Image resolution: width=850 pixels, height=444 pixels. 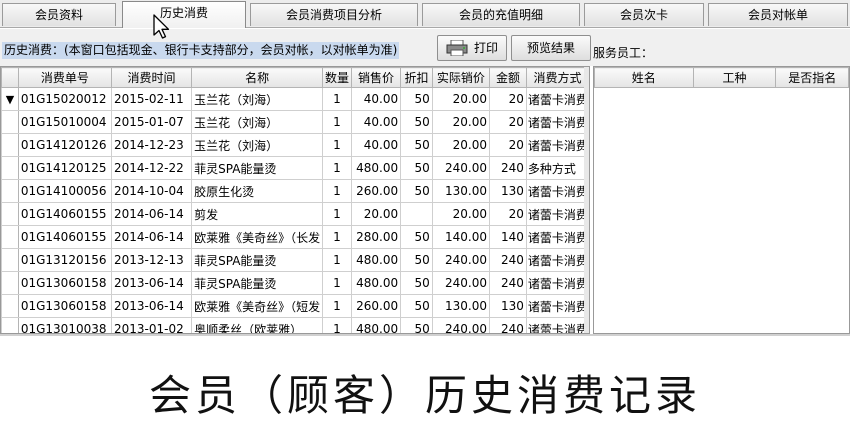 What do you see at coordinates (586, 200) in the screenshot?
I see `history-scrollbar` at bounding box center [586, 200].